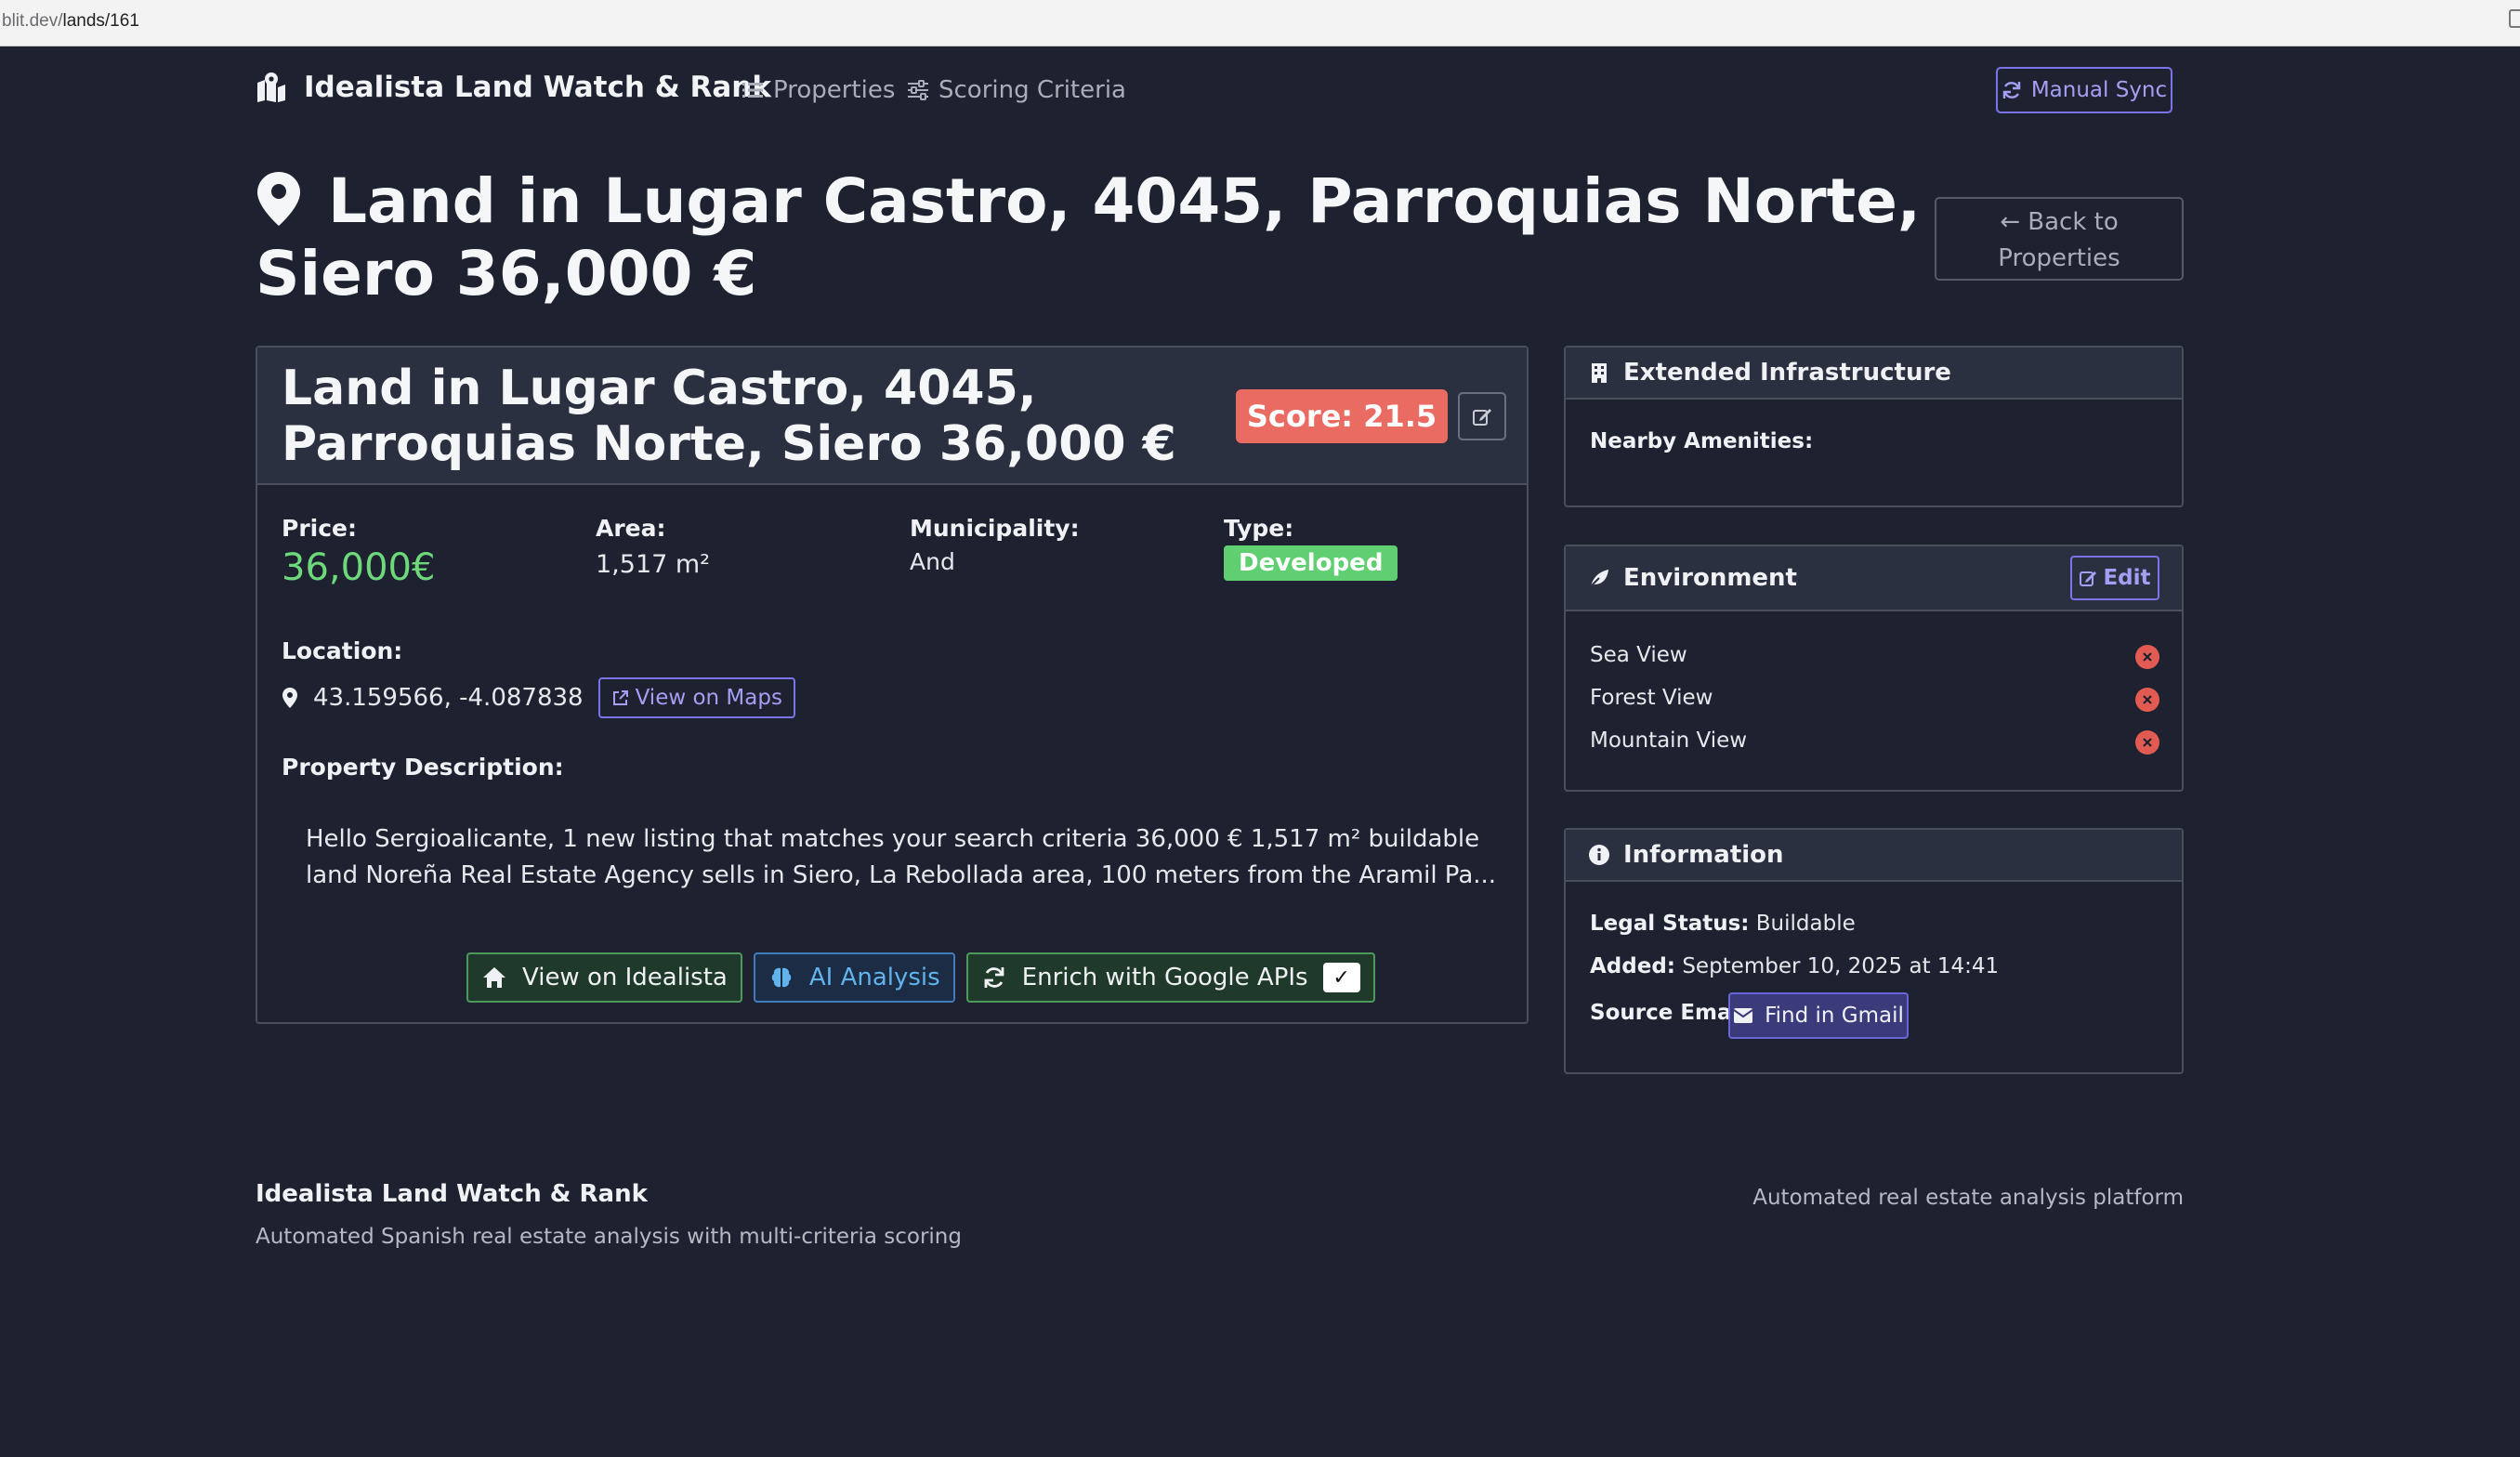  I want to click on brand-name: Idealista Land Watch & Rank, so click(537, 87).